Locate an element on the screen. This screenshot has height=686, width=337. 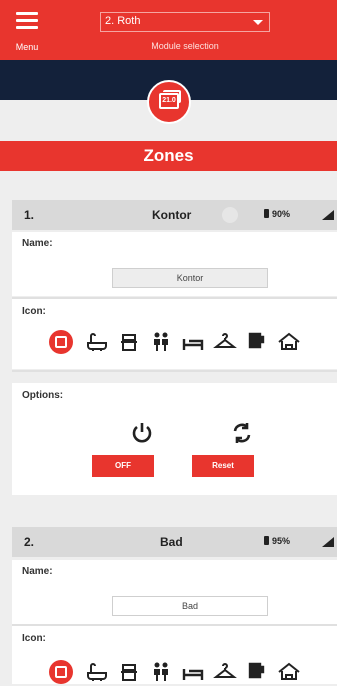
power-icon is located at coordinates (142, 433).